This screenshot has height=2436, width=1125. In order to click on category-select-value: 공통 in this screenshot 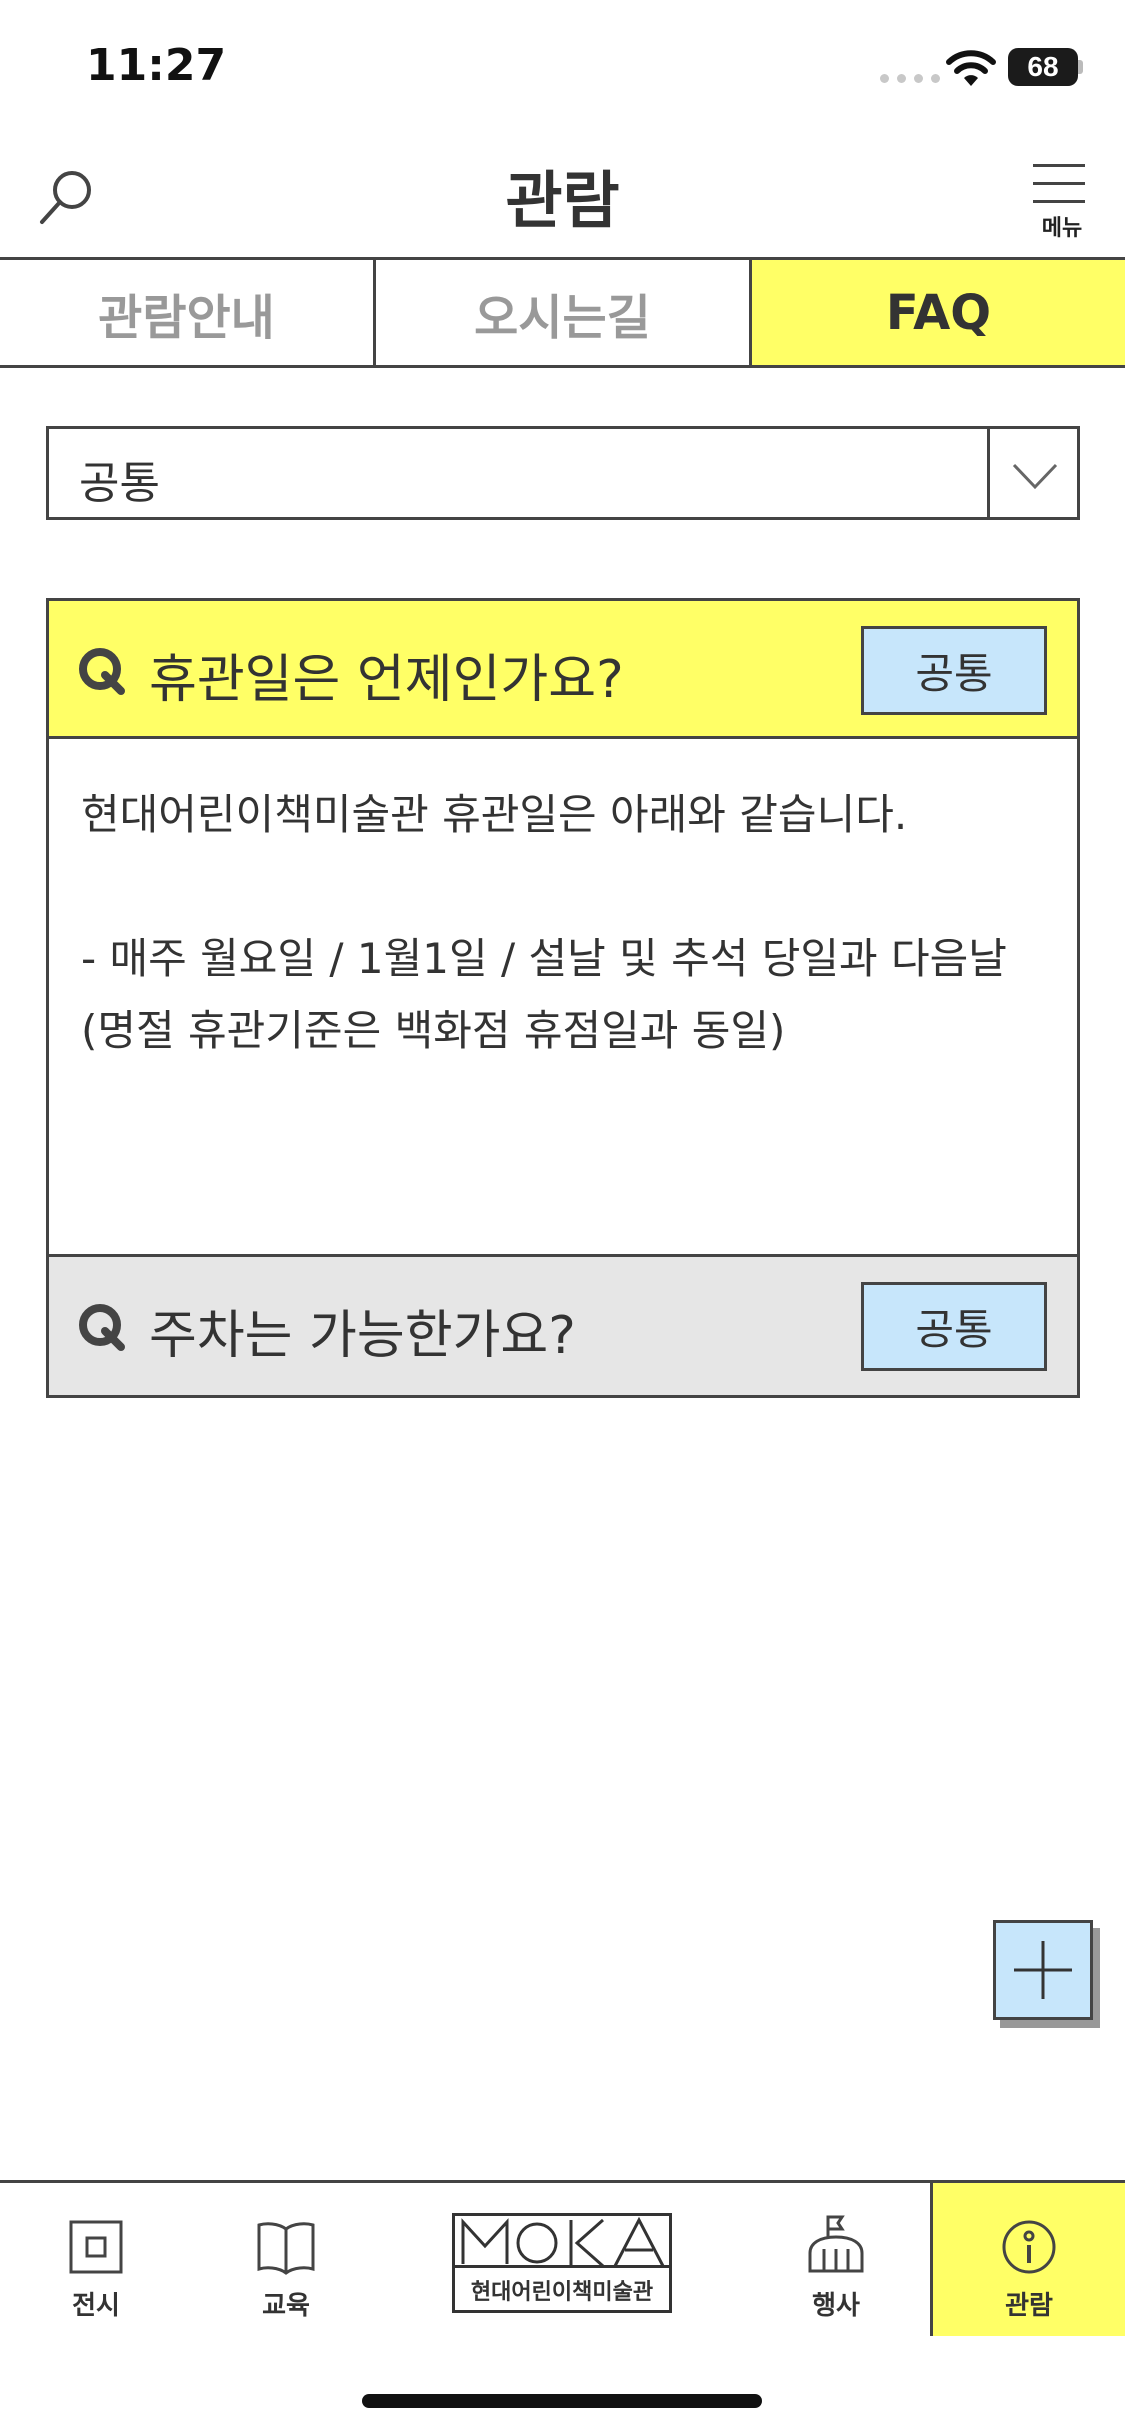, I will do `click(119, 483)`.